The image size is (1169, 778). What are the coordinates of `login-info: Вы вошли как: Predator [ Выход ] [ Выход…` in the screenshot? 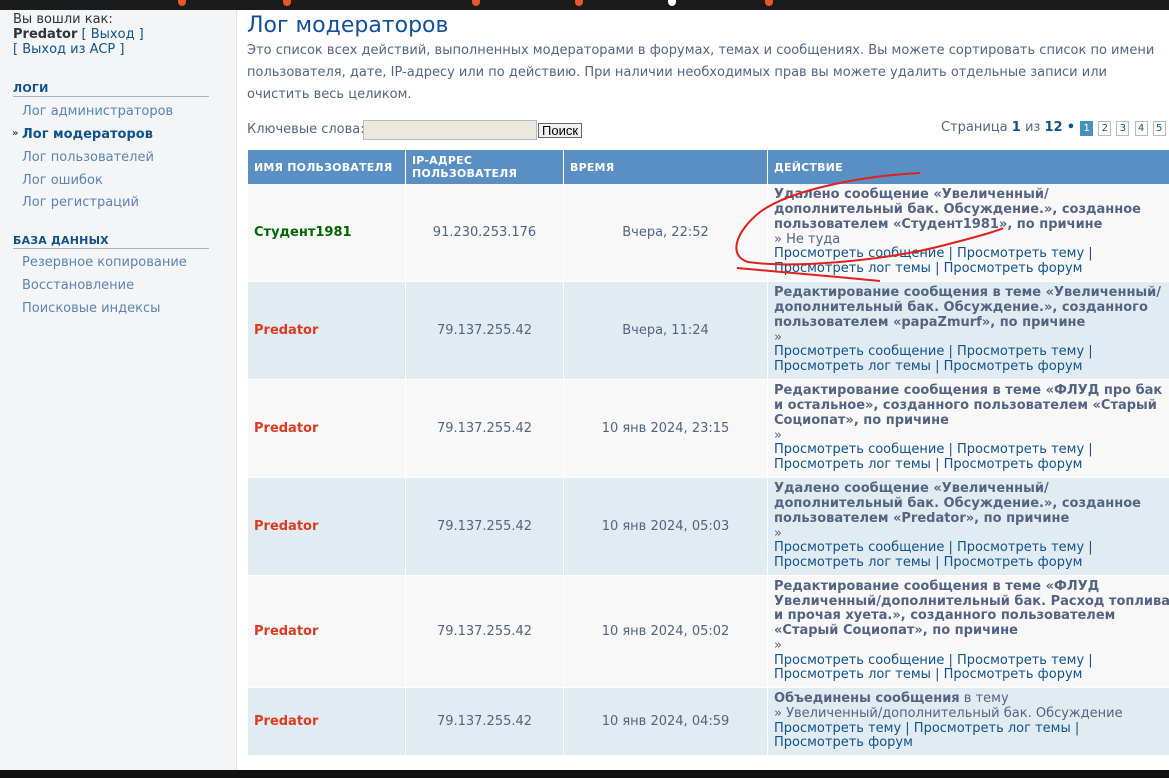 It's located at (78, 34).